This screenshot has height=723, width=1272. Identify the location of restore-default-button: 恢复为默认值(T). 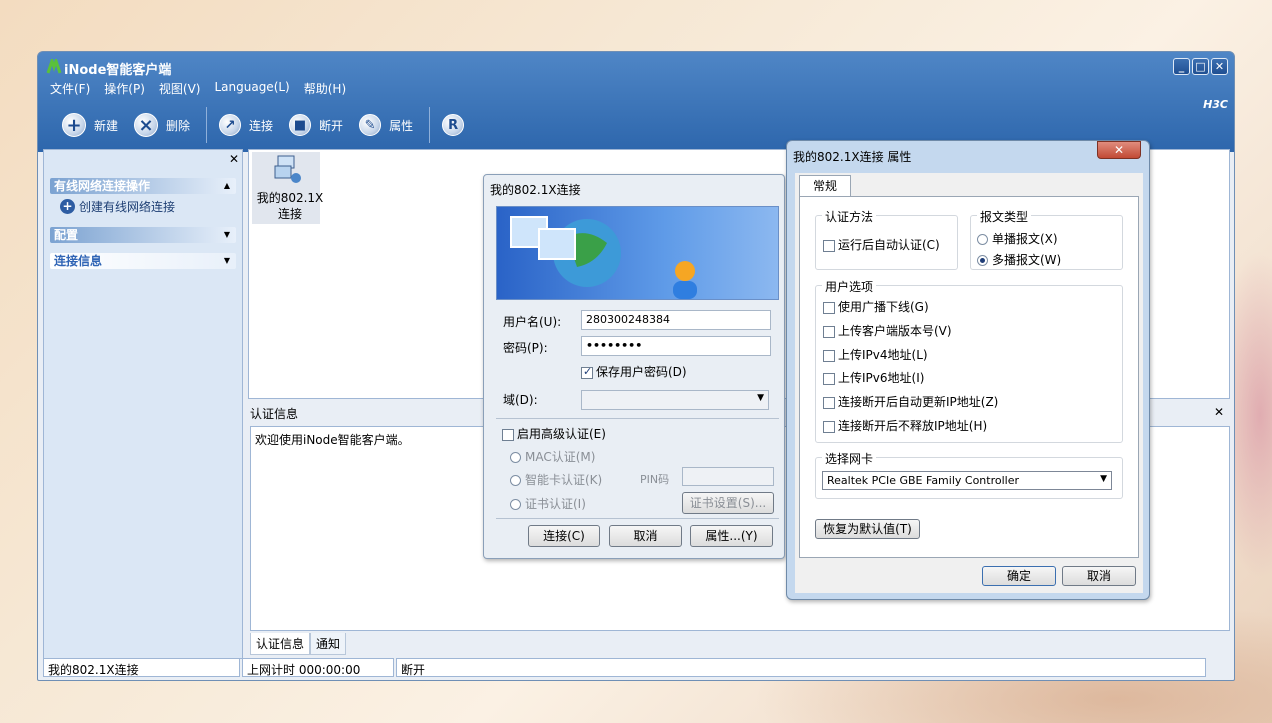
(867, 529).